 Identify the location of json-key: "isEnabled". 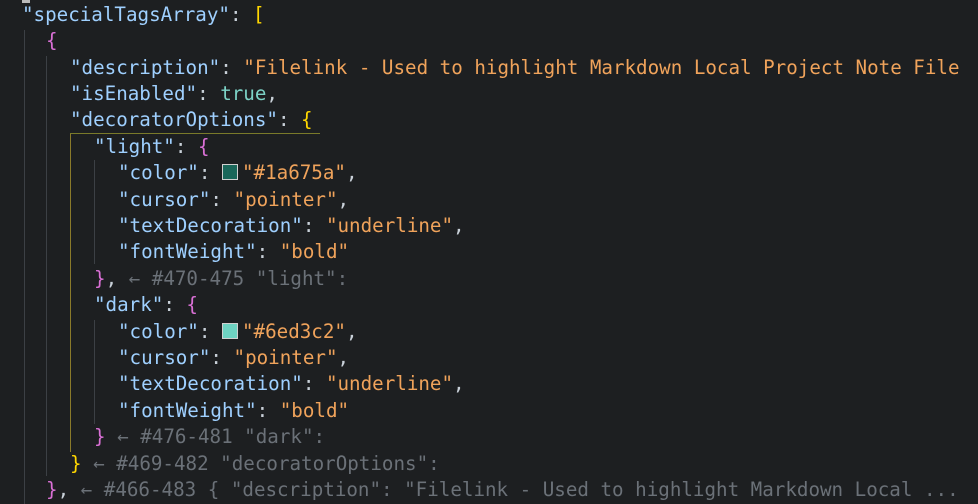
(134, 93).